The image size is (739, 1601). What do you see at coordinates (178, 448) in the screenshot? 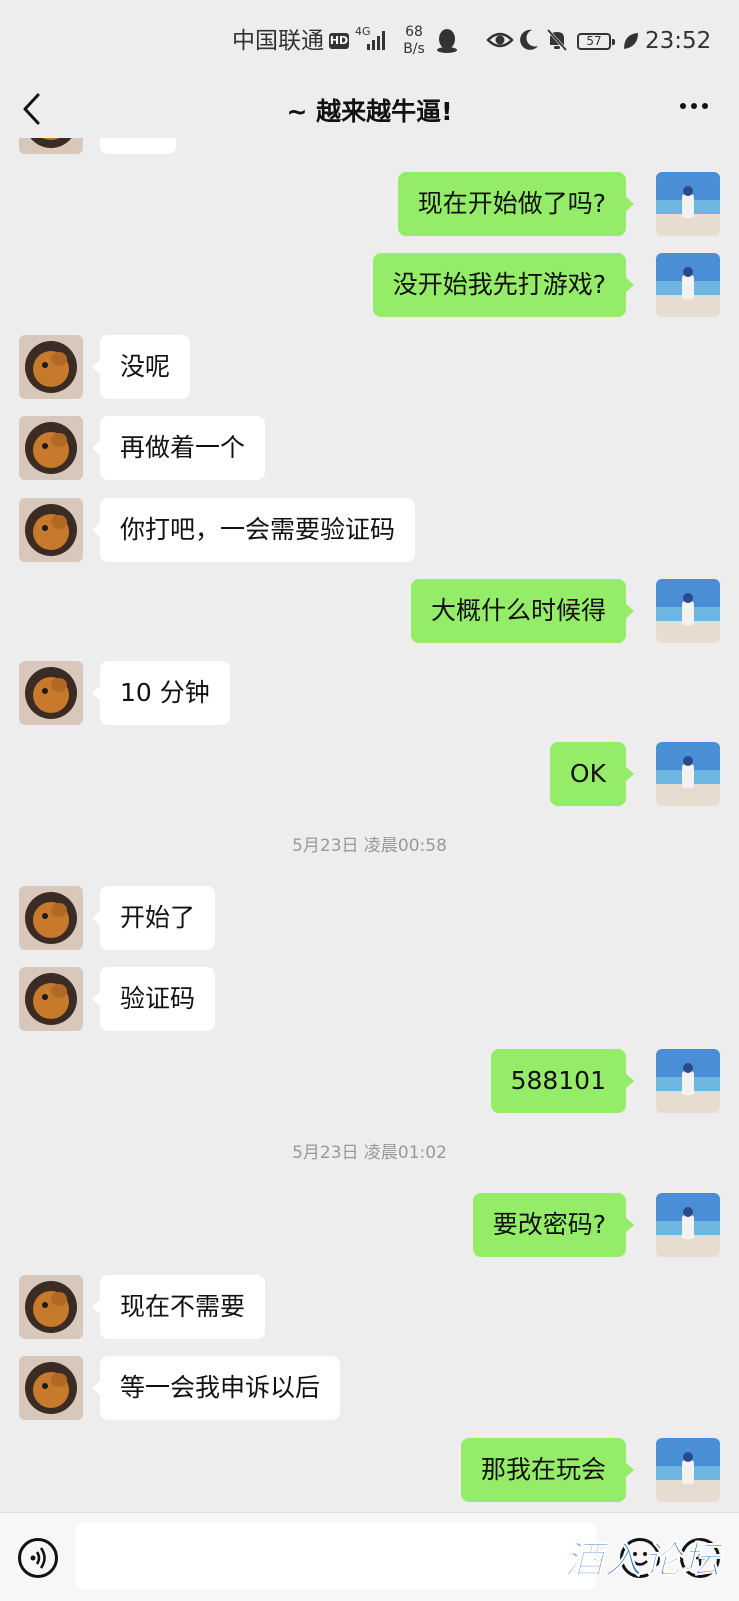
I see `received-message: 再做着一个` at bounding box center [178, 448].